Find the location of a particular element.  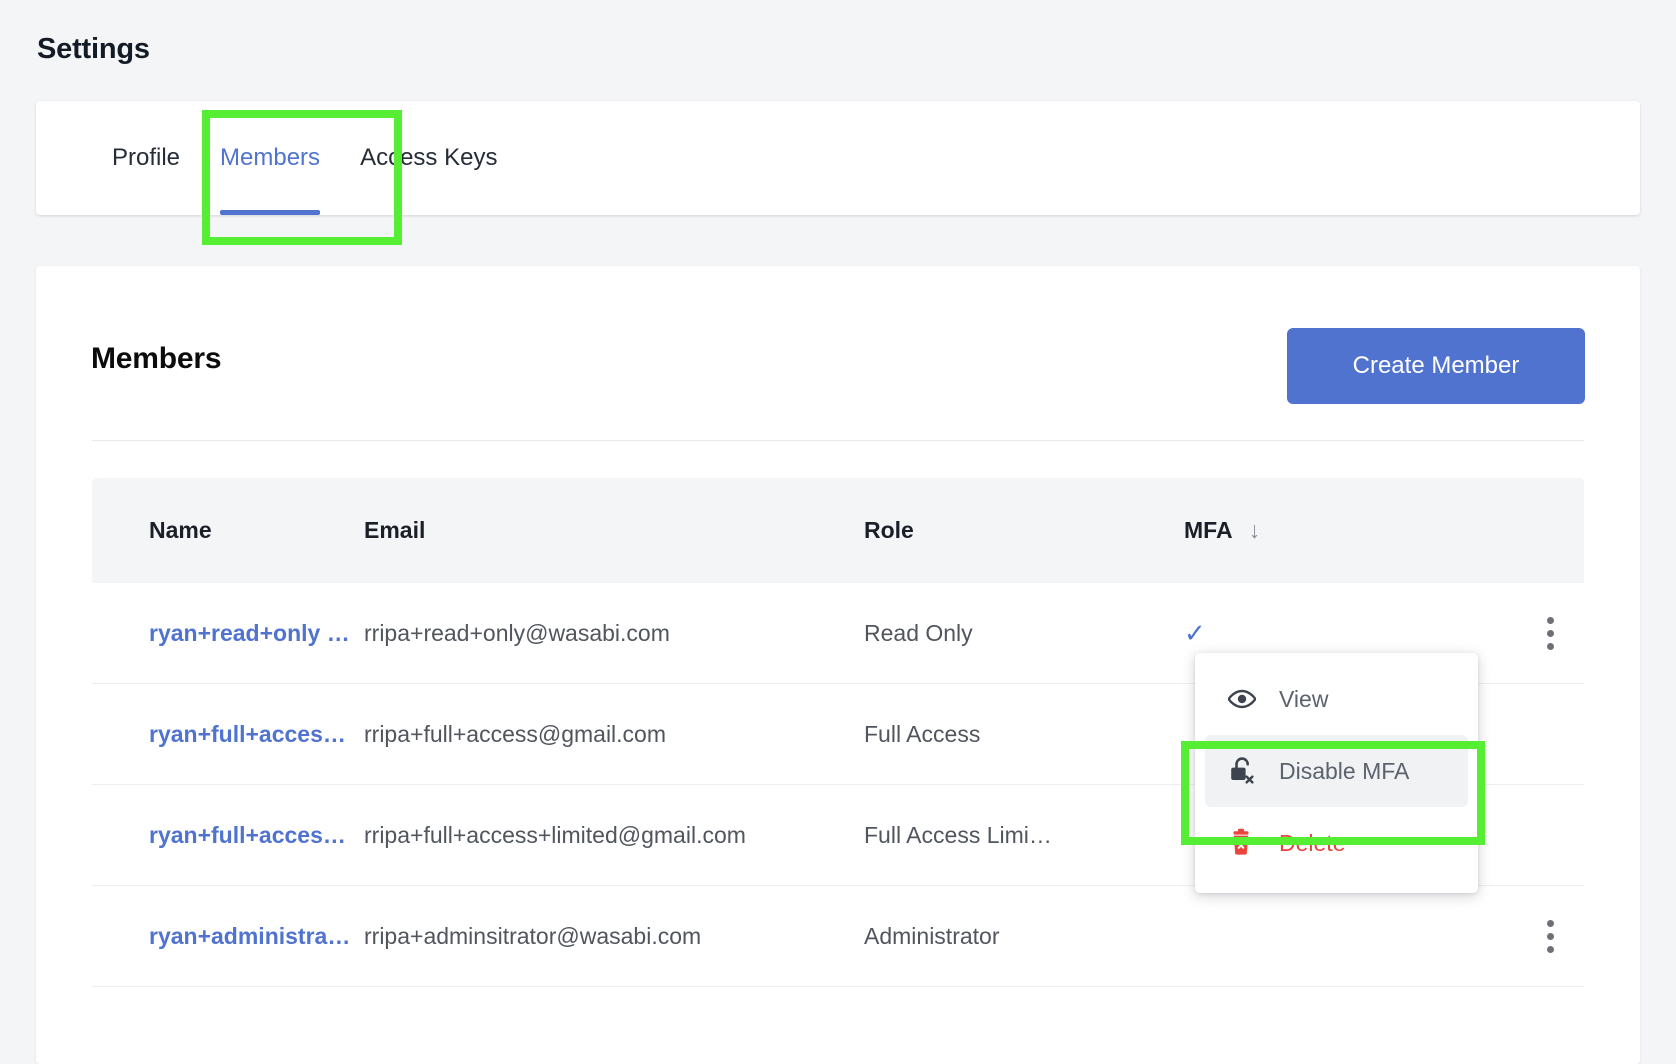

member-role: Read Only is located at coordinates (918, 632).